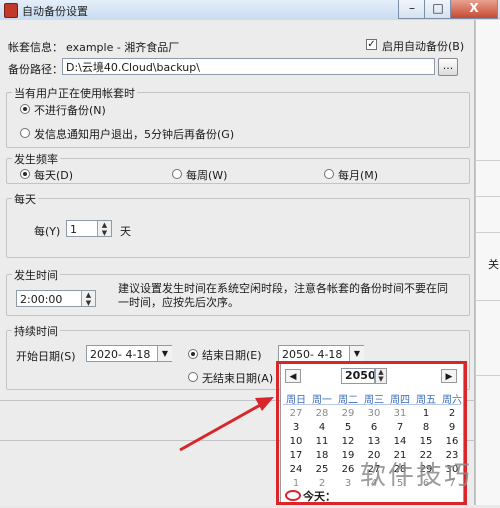 The image size is (500, 508). I want to click on path-input: D:\云境40.Cloud\backup\, so click(248, 66).